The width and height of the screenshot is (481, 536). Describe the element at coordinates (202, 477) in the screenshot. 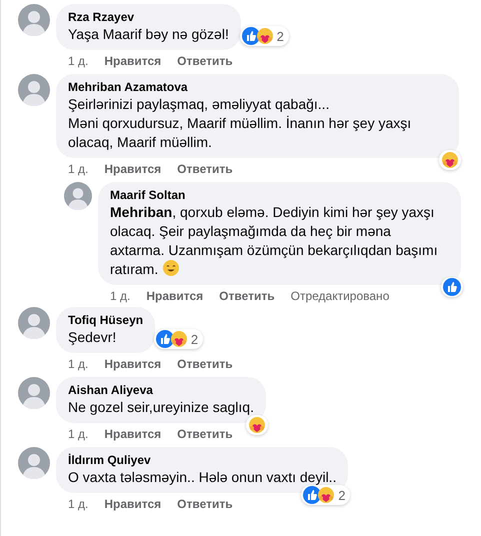

I see `comment-text: O vaxta tələsməyin.. Hələ onun vaxtı deyil..` at that location.